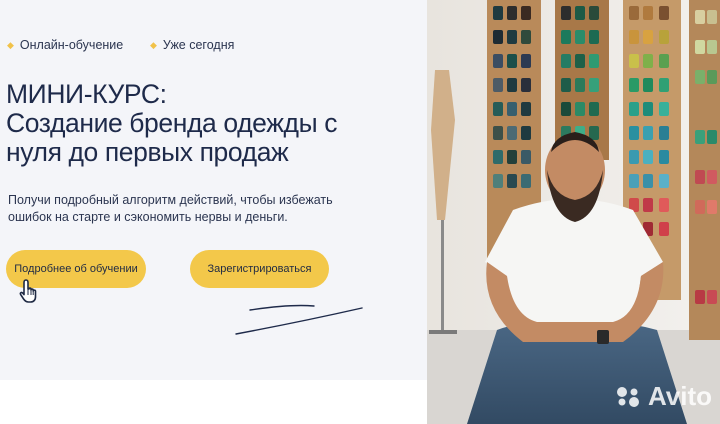  What do you see at coordinates (71, 45) in the screenshot?
I see `tag-online-label: Онлайн-обучение` at bounding box center [71, 45].